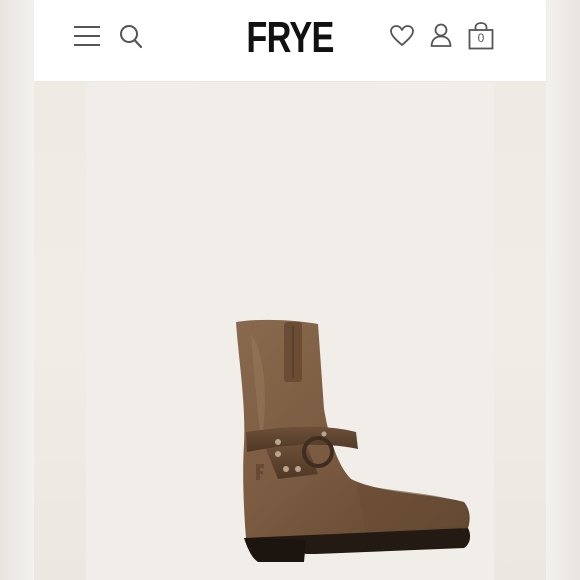 This screenshot has height=580, width=580. I want to click on hamburger-menu-icon, so click(87, 36).